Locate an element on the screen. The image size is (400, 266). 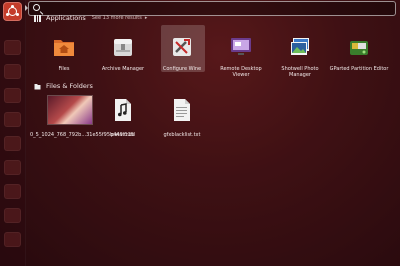
files-folders-header: Files & Folders is located at coordinates (63, 86).